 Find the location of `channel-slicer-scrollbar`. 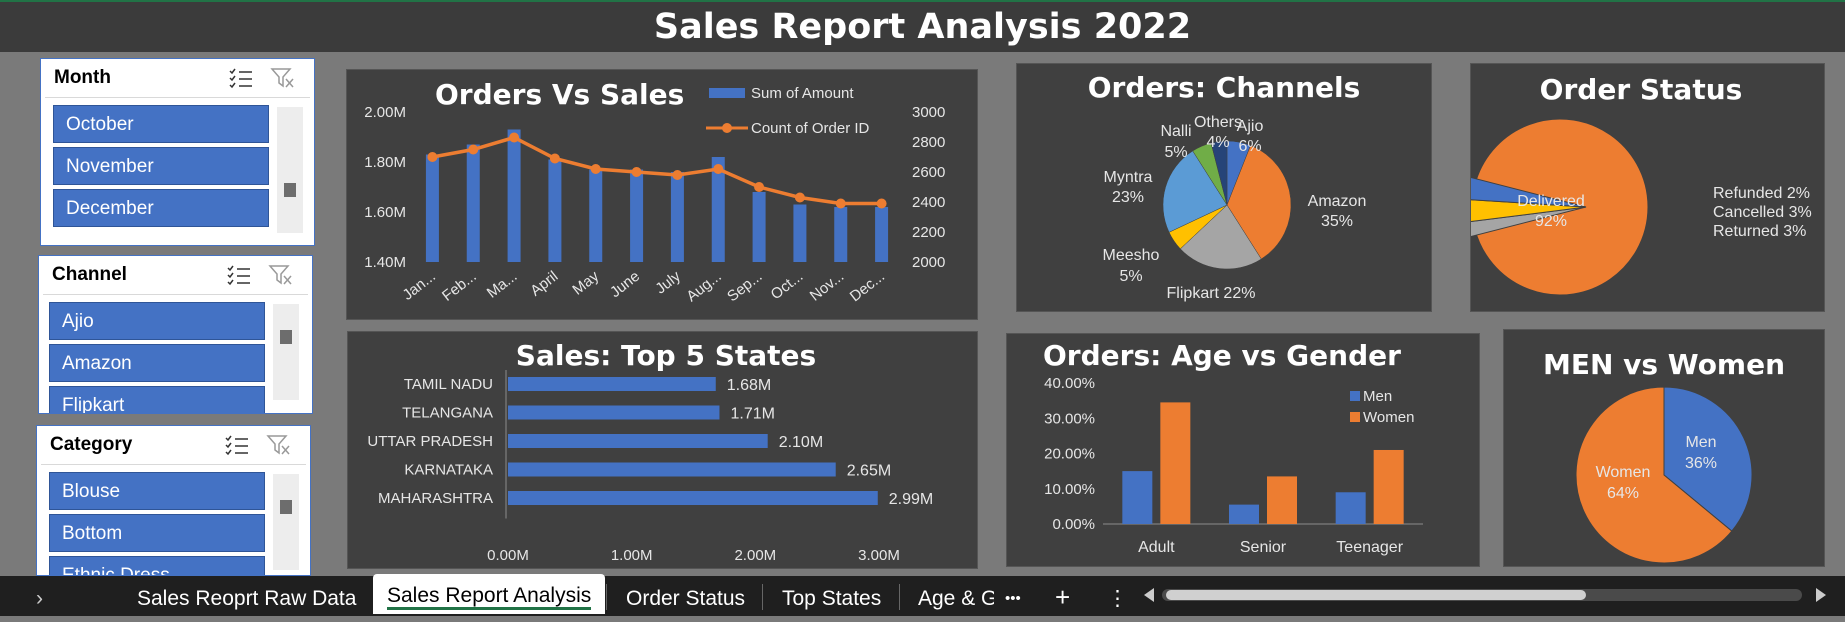

channel-slicer-scrollbar is located at coordinates (286, 352).